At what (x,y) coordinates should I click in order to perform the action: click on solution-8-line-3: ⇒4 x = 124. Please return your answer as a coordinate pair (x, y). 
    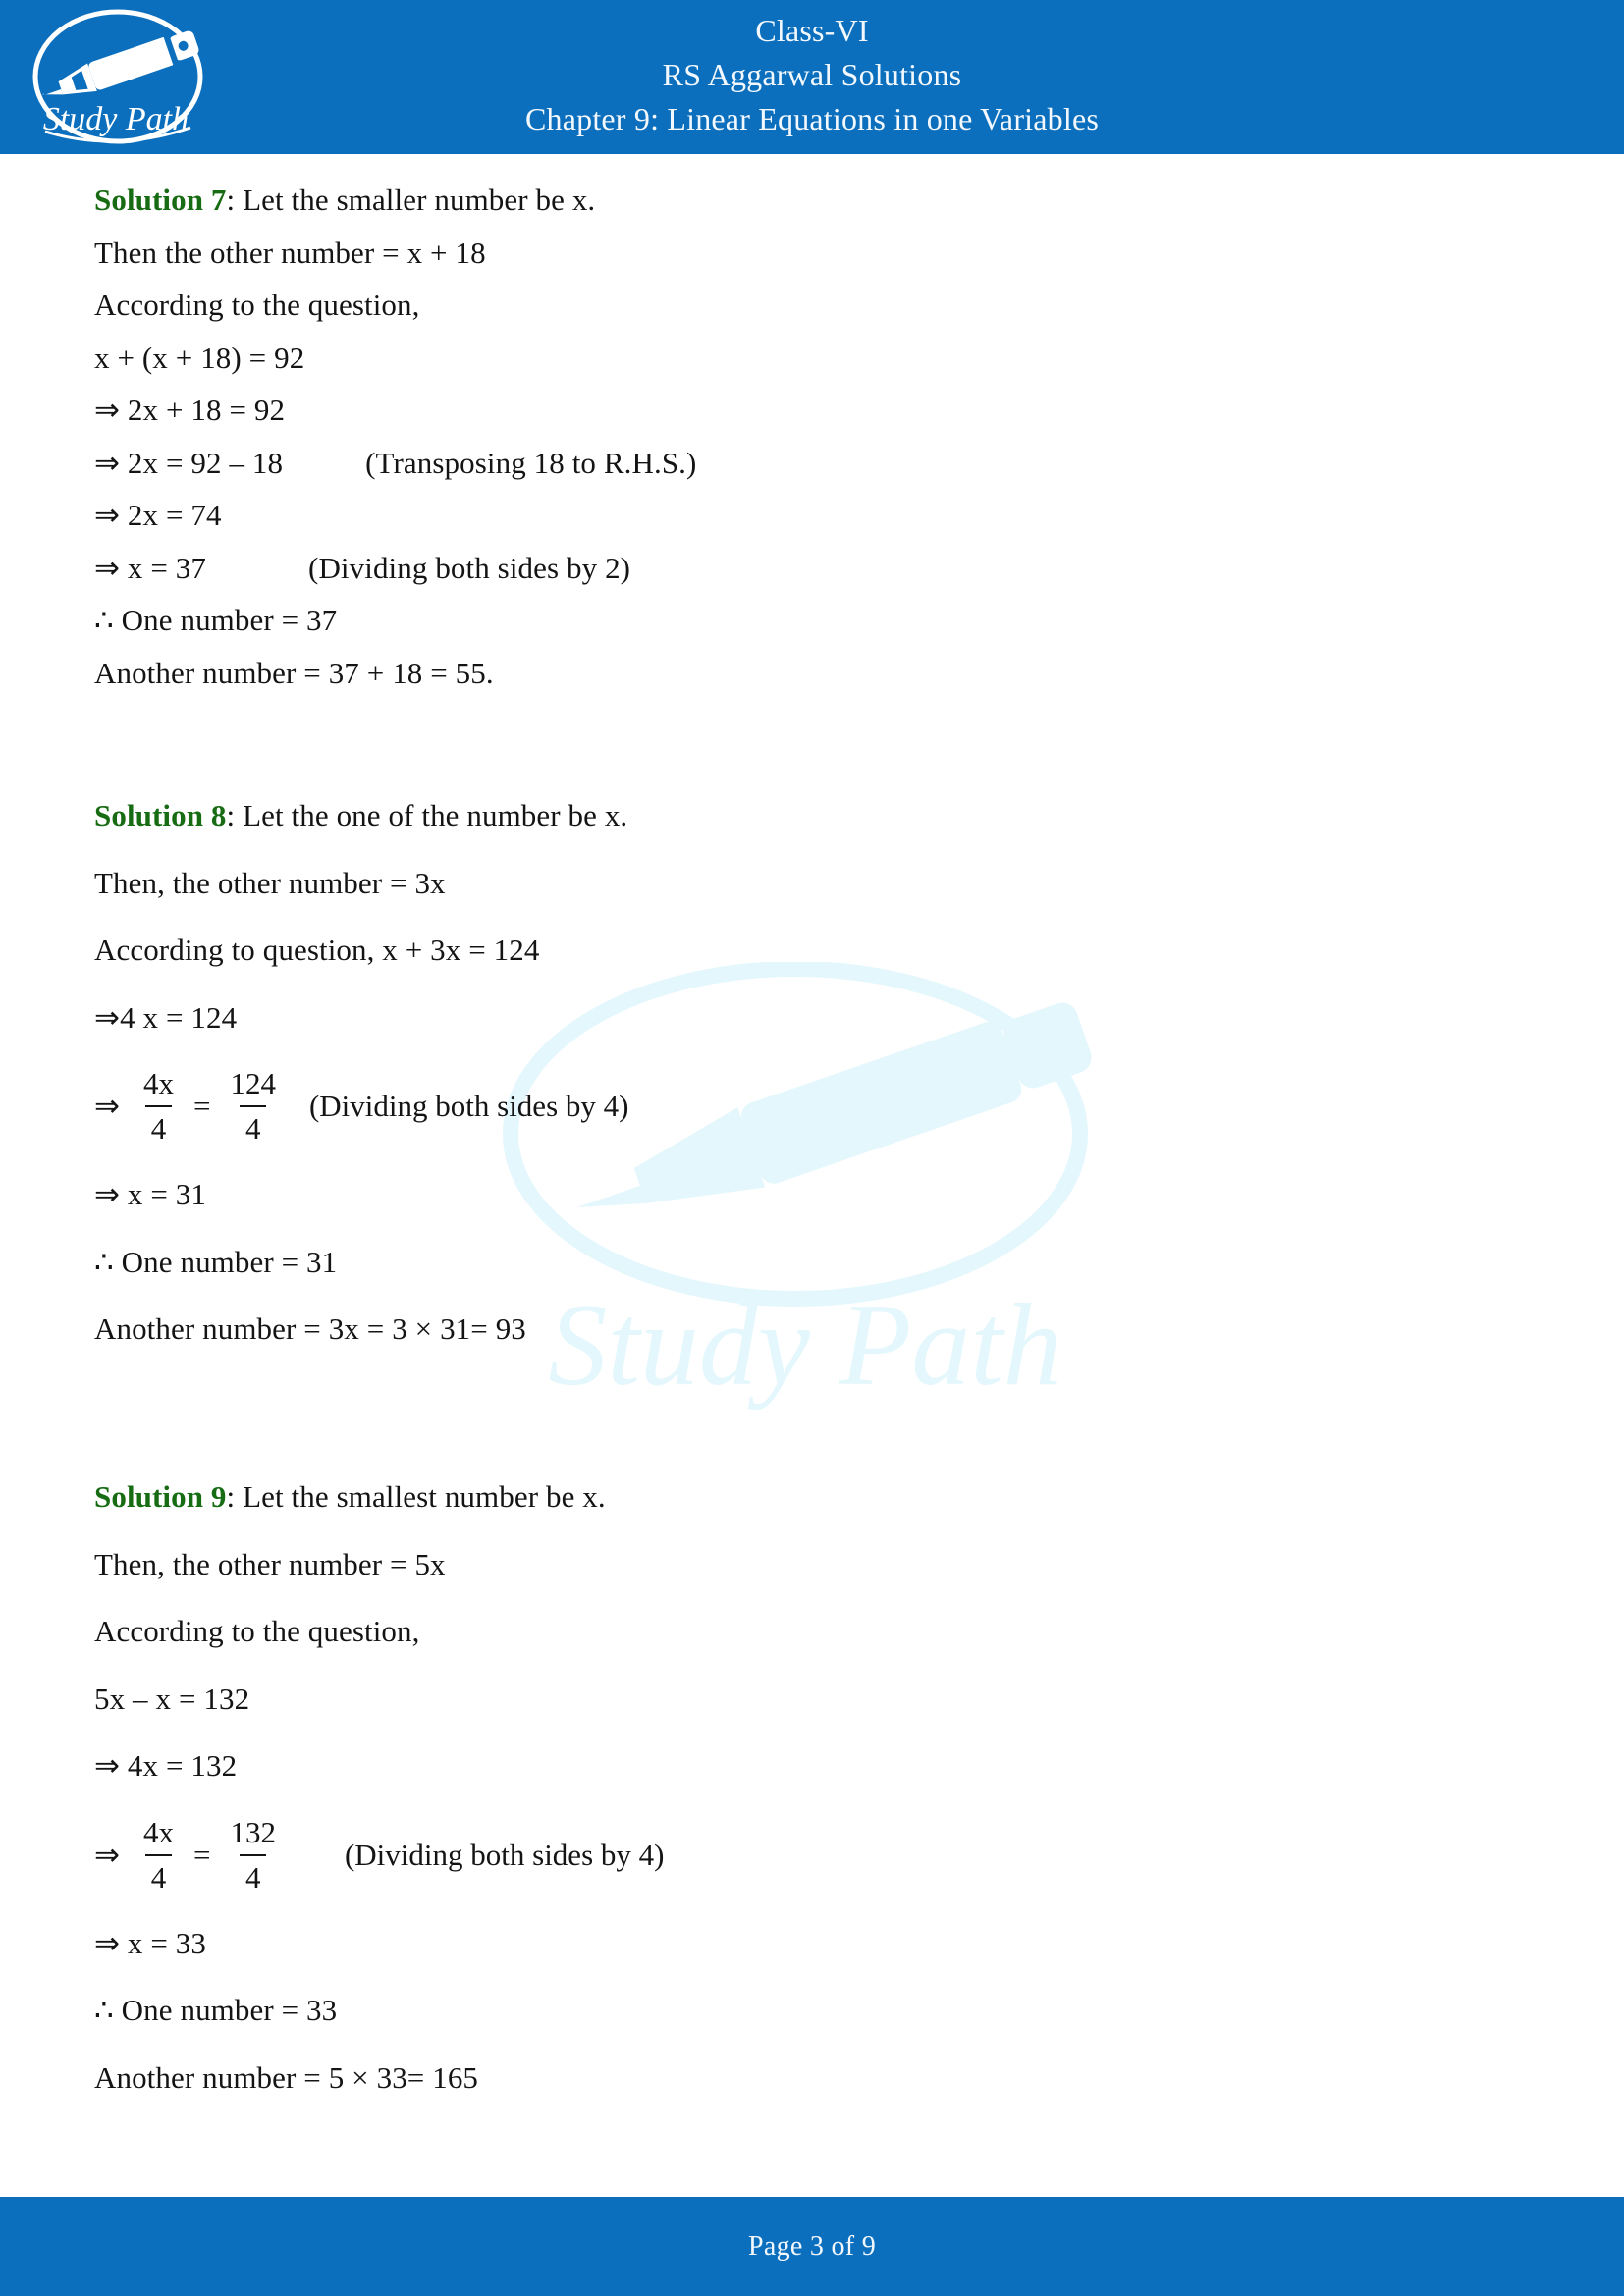
    Looking at the image, I should click on (166, 1017).